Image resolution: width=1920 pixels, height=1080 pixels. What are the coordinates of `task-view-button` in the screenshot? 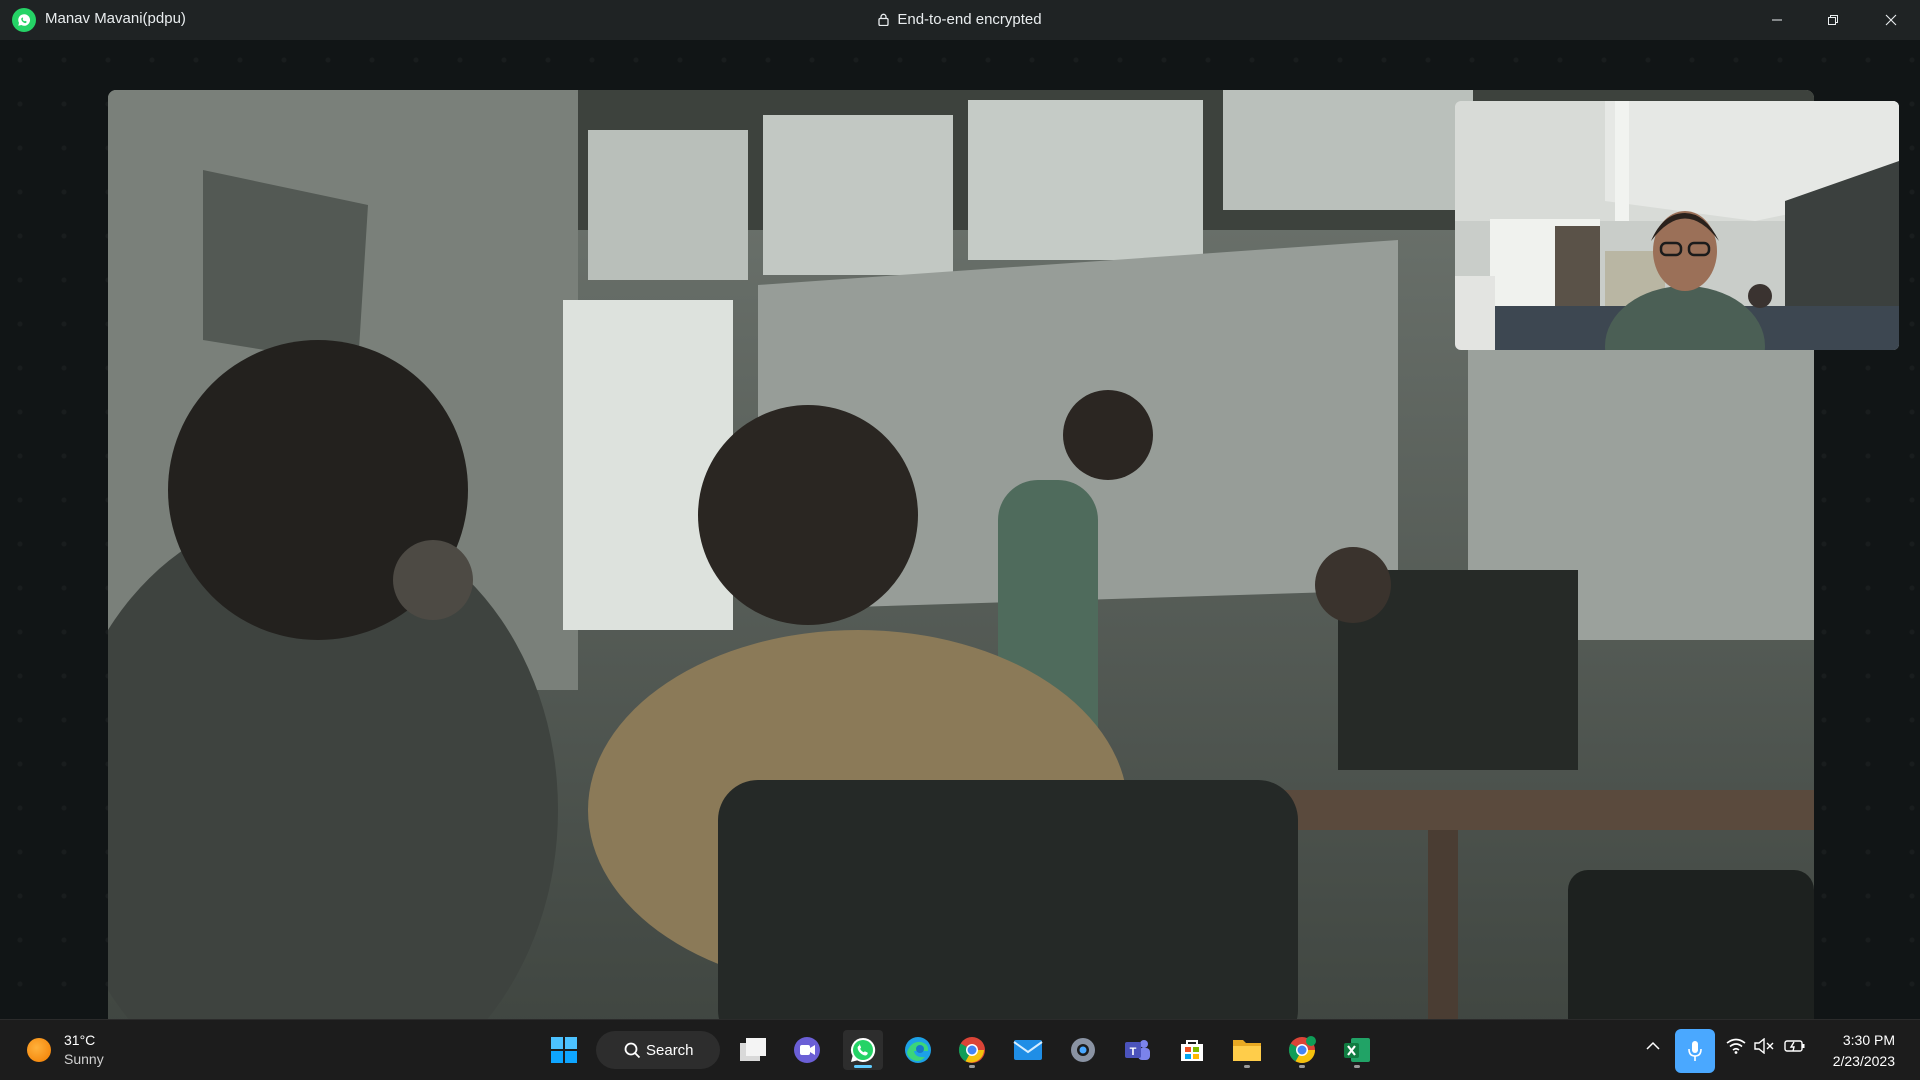 It's located at (753, 1050).